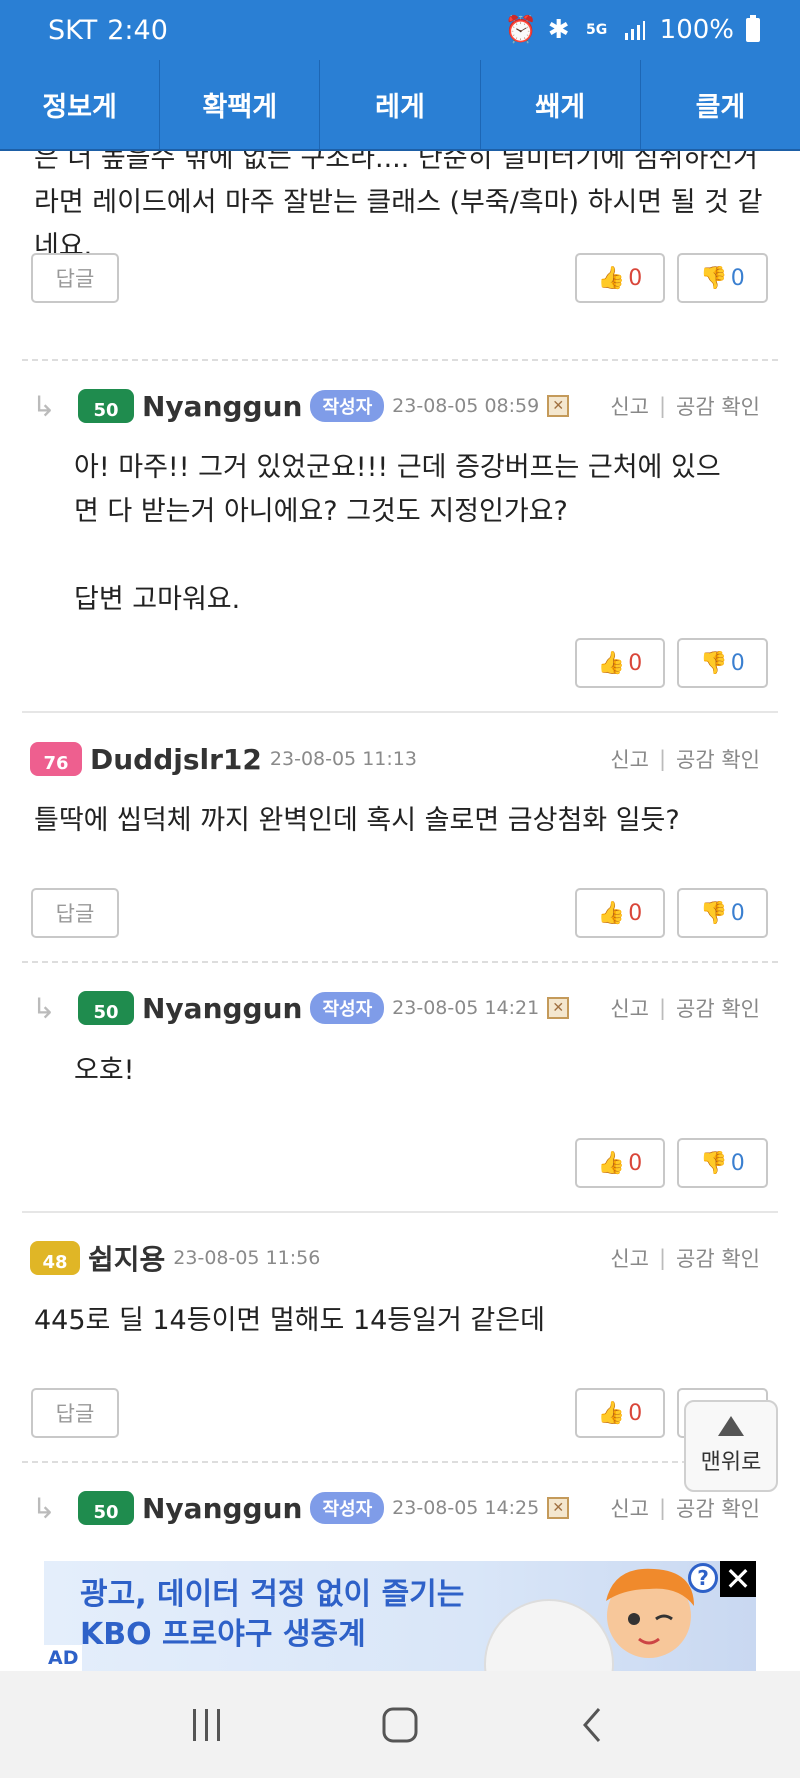  I want to click on comment-date: 23-08-05 08:59, so click(466, 406).